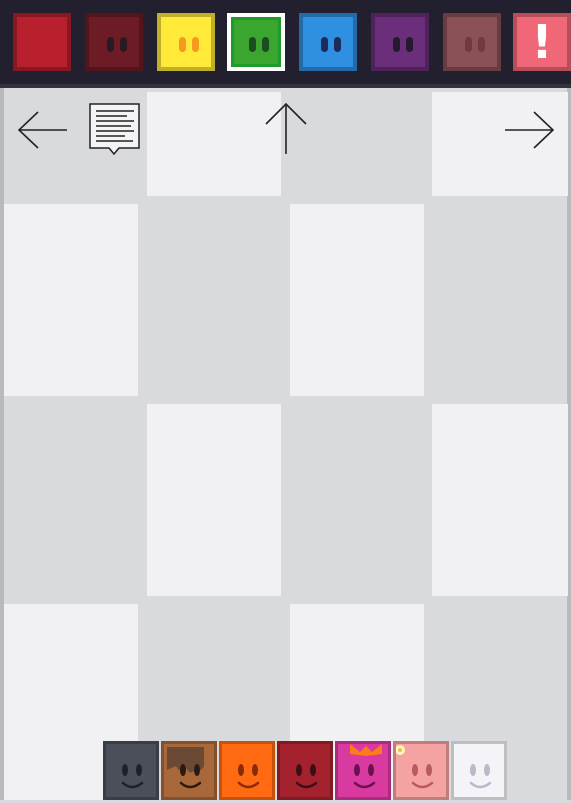  What do you see at coordinates (115, 129) in the screenshot?
I see `notes-icon` at bounding box center [115, 129].